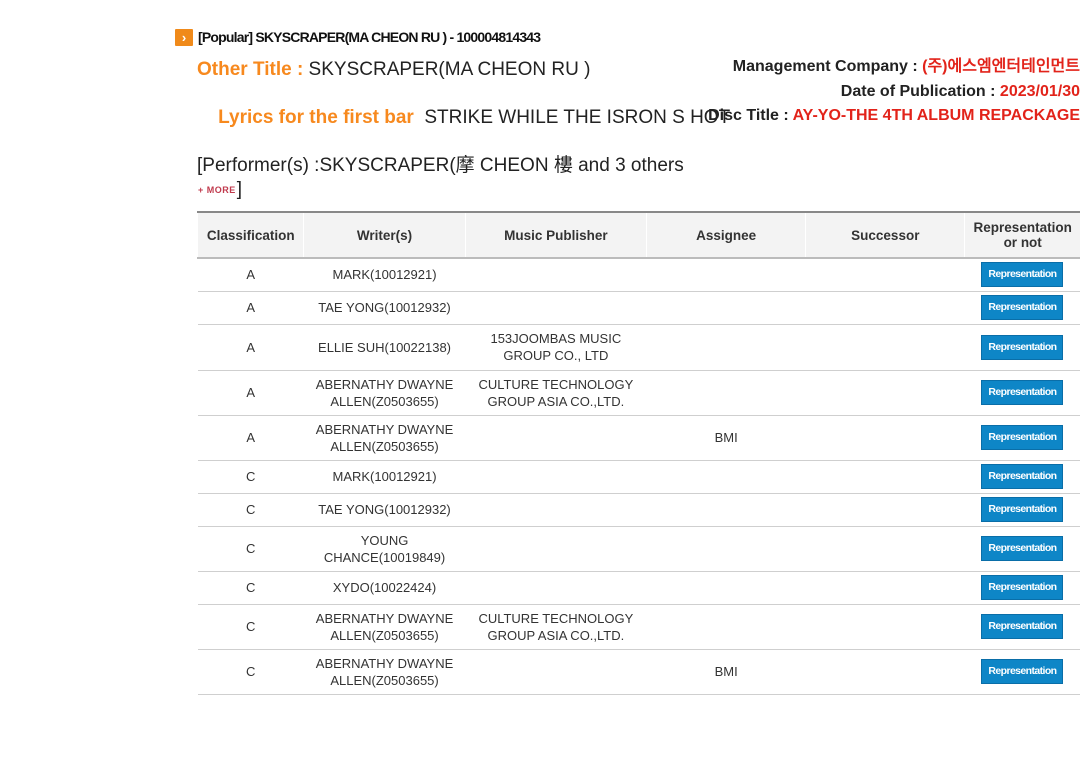 The image size is (1080, 757). I want to click on col-classification: Classification, so click(250, 235).